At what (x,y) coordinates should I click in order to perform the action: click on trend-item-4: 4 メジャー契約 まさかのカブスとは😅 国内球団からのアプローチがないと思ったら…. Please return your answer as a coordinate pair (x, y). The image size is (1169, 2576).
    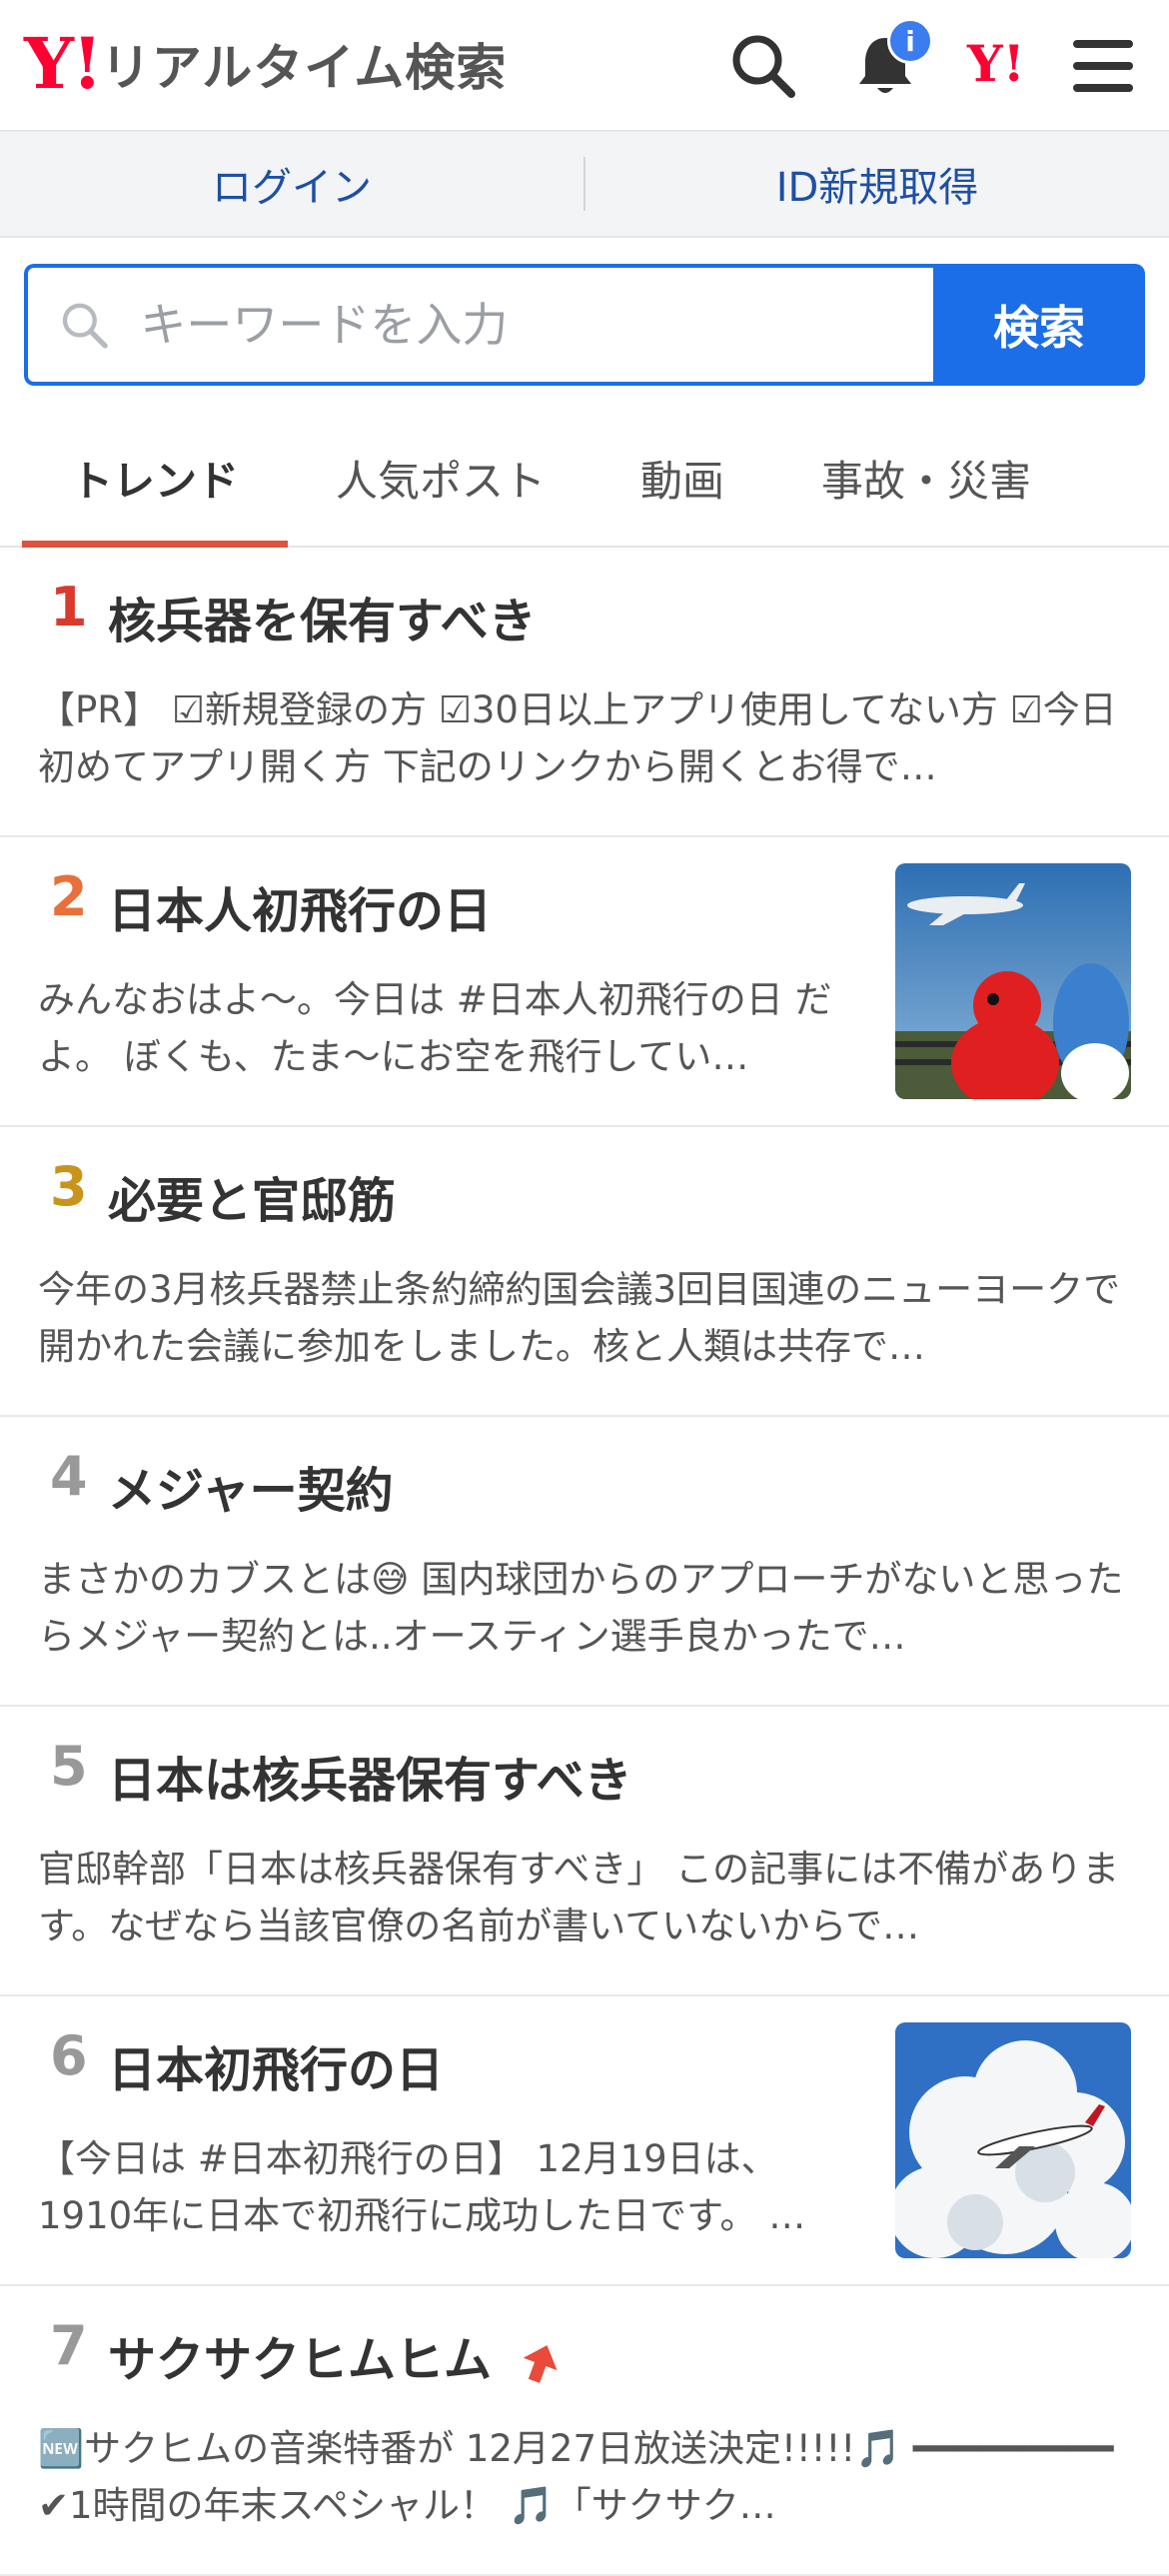
    Looking at the image, I should click on (584, 1562).